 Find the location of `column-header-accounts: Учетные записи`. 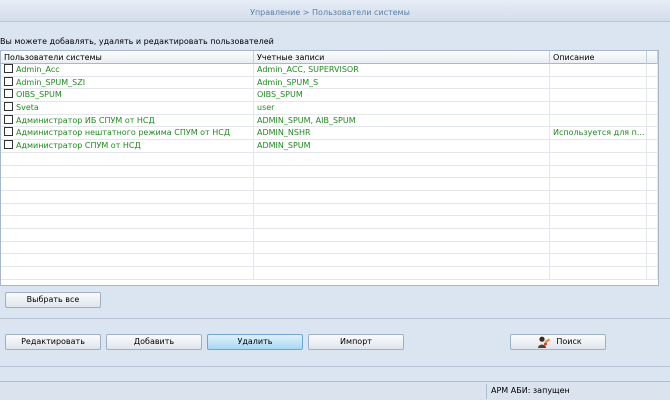

column-header-accounts: Учетные записи is located at coordinates (402, 57).